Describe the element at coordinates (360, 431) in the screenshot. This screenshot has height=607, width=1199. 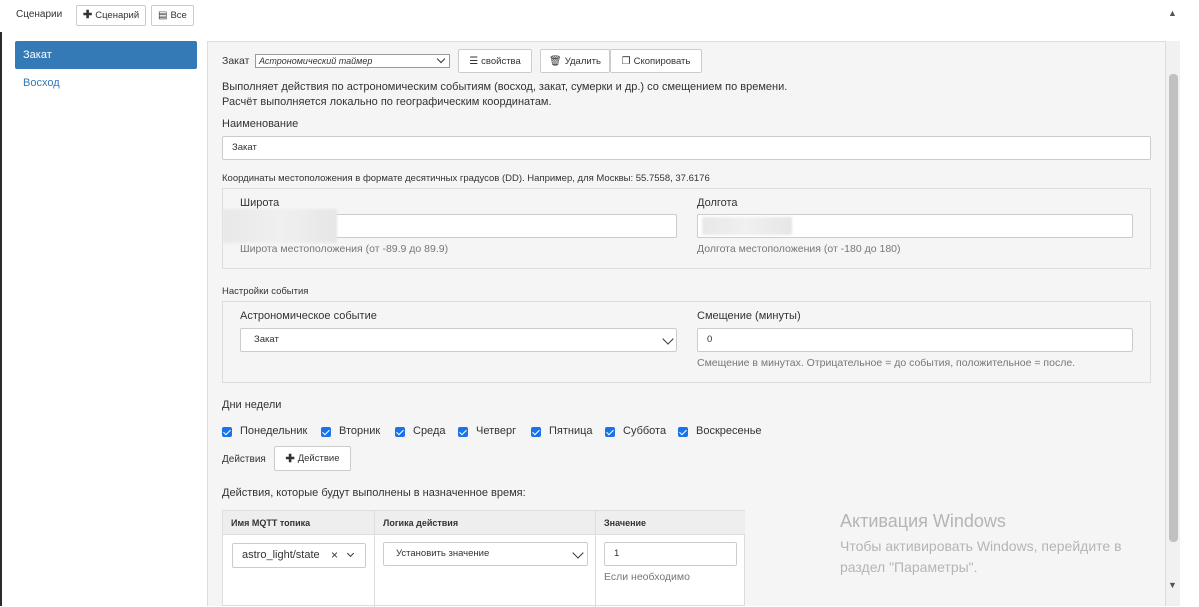
I see `checkbox-label-tuesday: Вторник` at that location.